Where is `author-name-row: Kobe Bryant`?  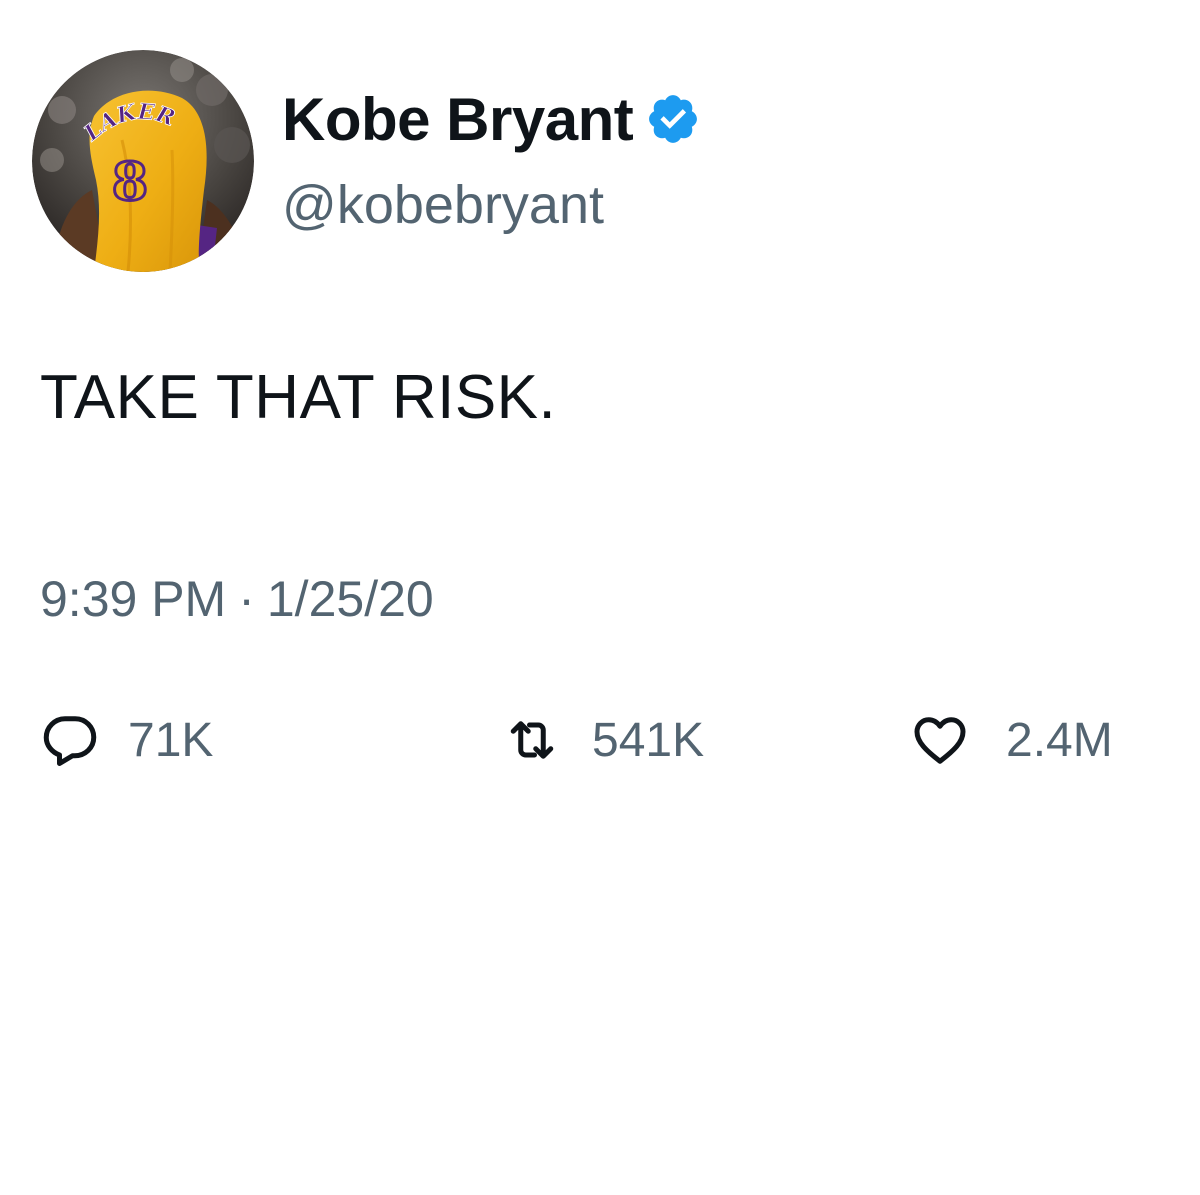
author-name-row: Kobe Bryant is located at coordinates (491, 119).